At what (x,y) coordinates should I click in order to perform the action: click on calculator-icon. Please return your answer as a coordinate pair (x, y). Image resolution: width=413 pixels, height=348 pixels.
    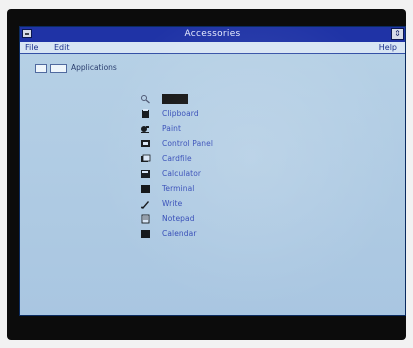
    Looking at the image, I should click on (145, 174).